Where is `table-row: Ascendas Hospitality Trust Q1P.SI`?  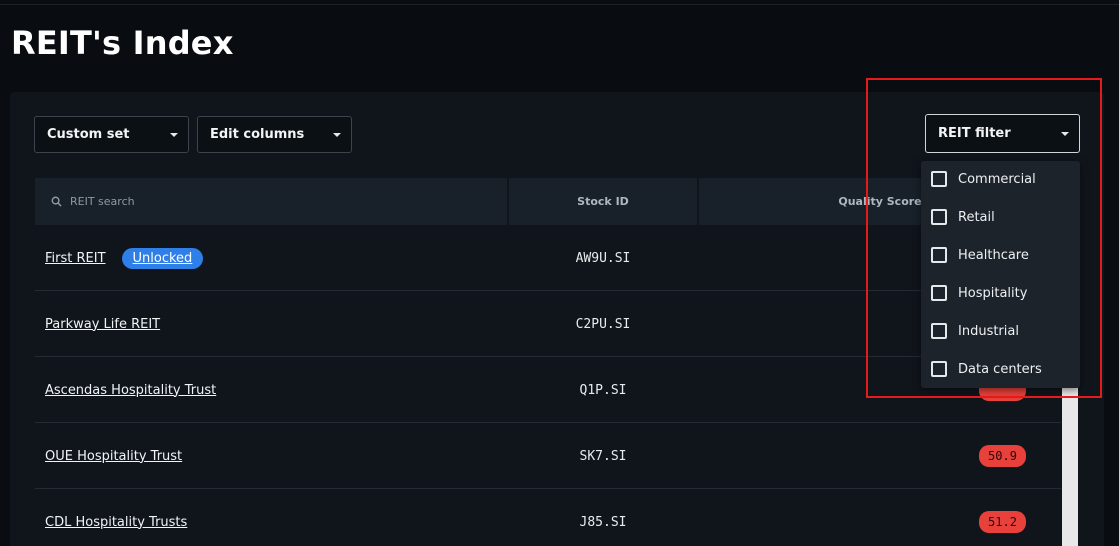 table-row: Ascendas Hospitality Trust Q1P.SI is located at coordinates (548, 390).